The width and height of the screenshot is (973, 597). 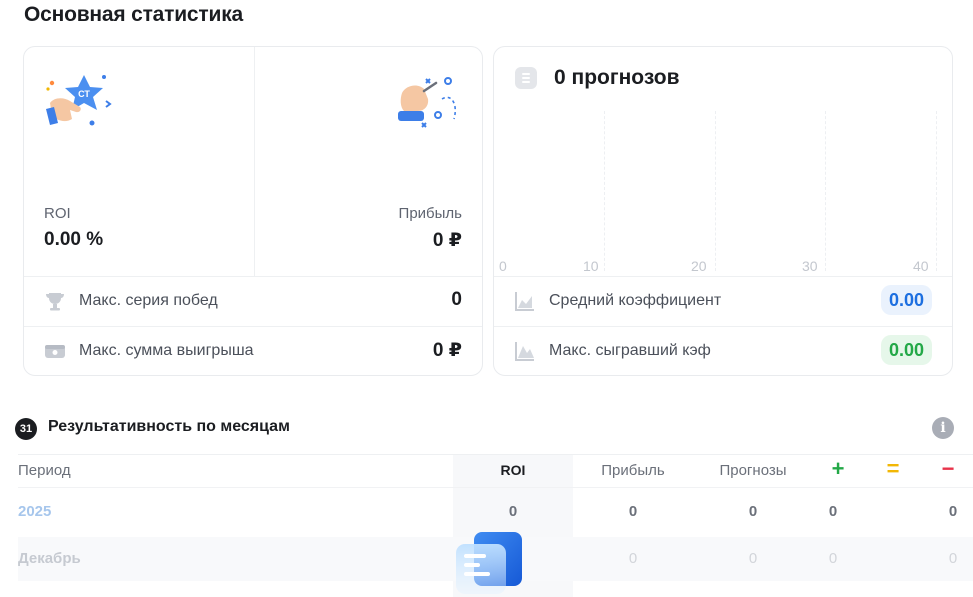 I want to click on document-icon, so click(x=526, y=78).